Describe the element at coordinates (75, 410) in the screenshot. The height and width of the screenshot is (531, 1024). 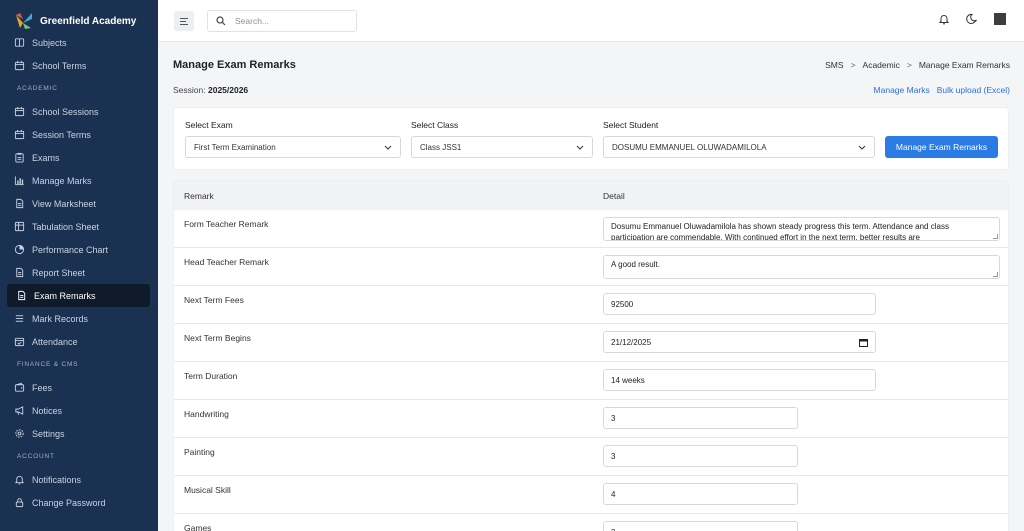
I see `sidebar-item-notices: Notices` at that location.